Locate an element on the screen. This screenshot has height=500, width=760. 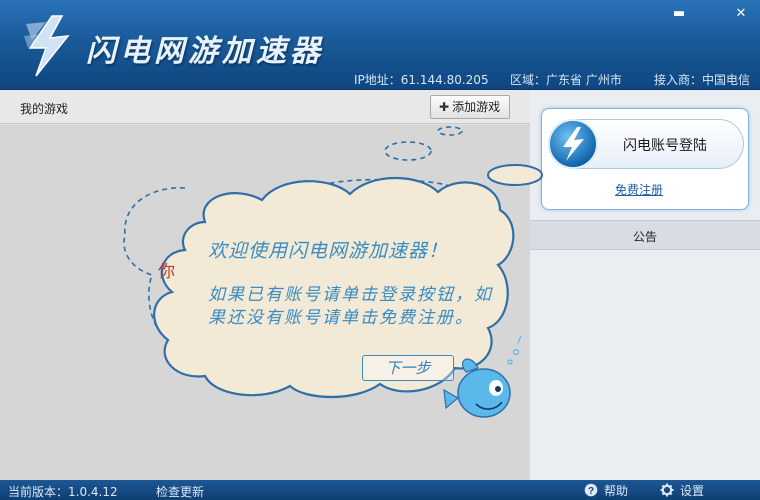
games-title: 我的游戏 is located at coordinates (44, 109).